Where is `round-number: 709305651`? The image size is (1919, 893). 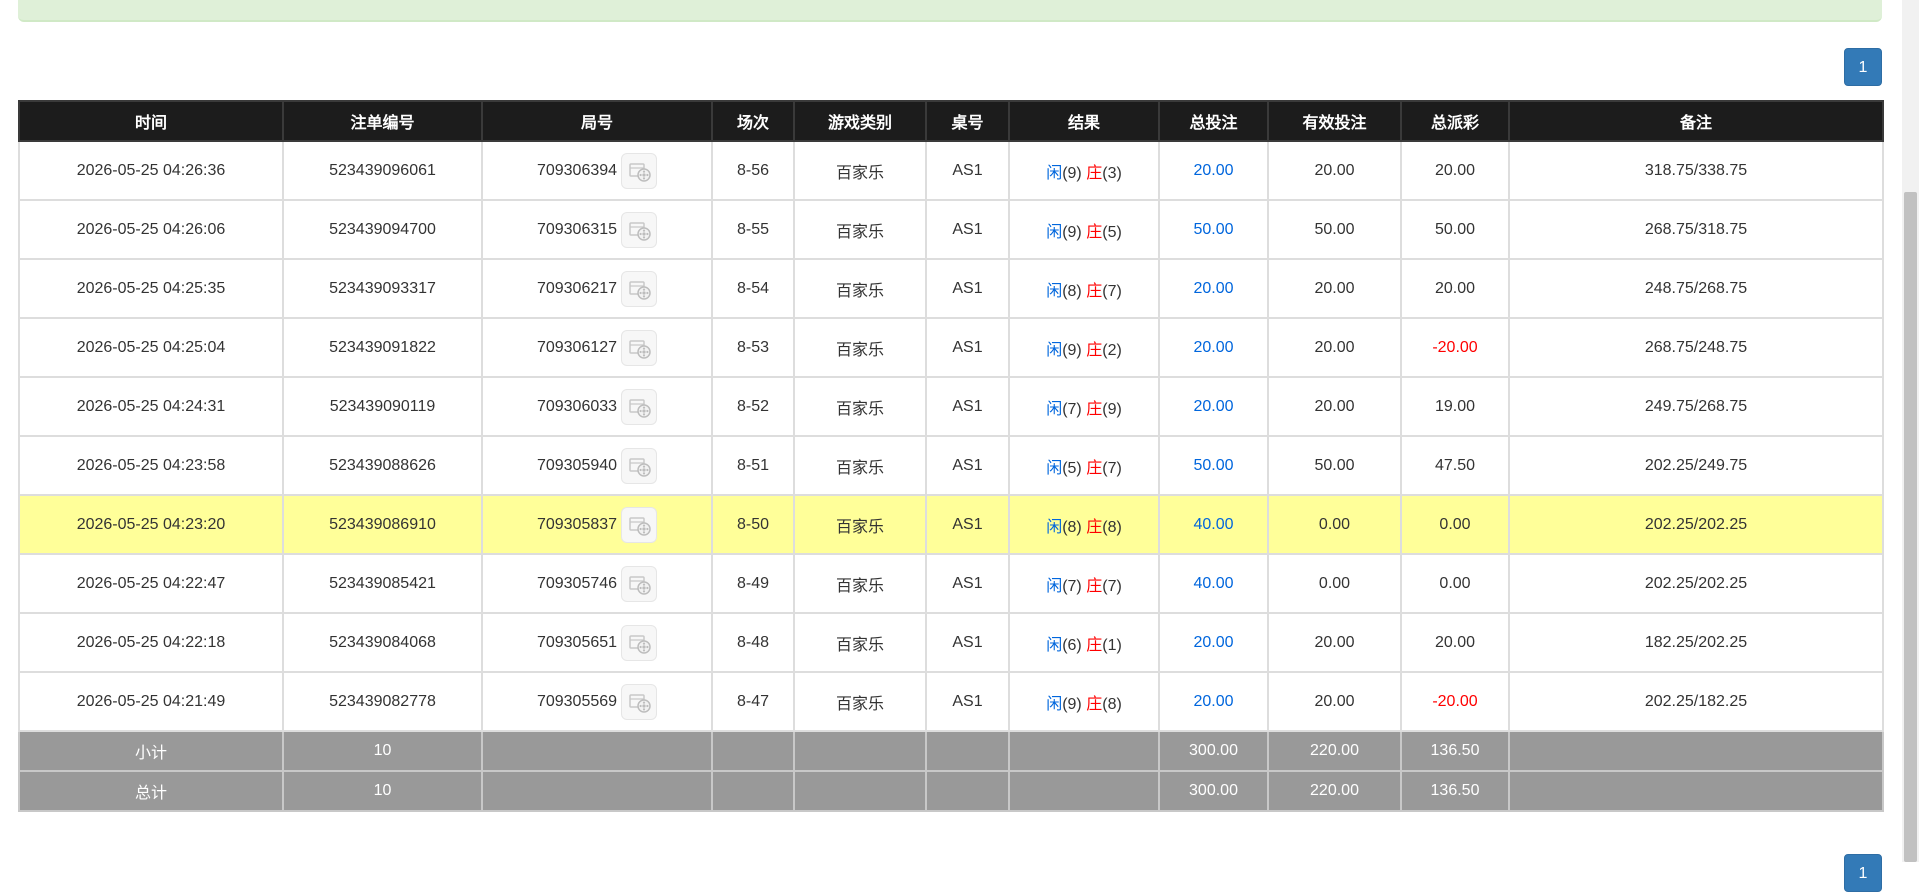
round-number: 709305651 is located at coordinates (577, 642).